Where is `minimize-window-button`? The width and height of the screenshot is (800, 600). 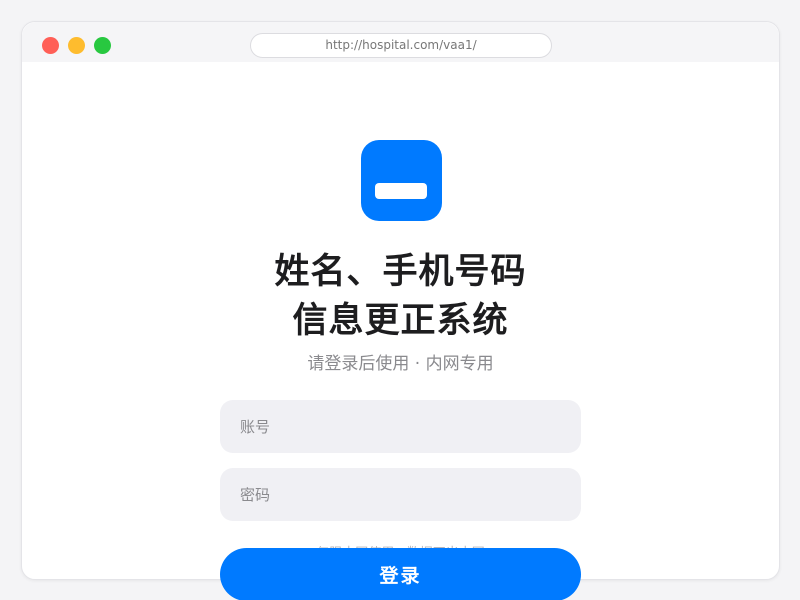 minimize-window-button is located at coordinates (76, 45).